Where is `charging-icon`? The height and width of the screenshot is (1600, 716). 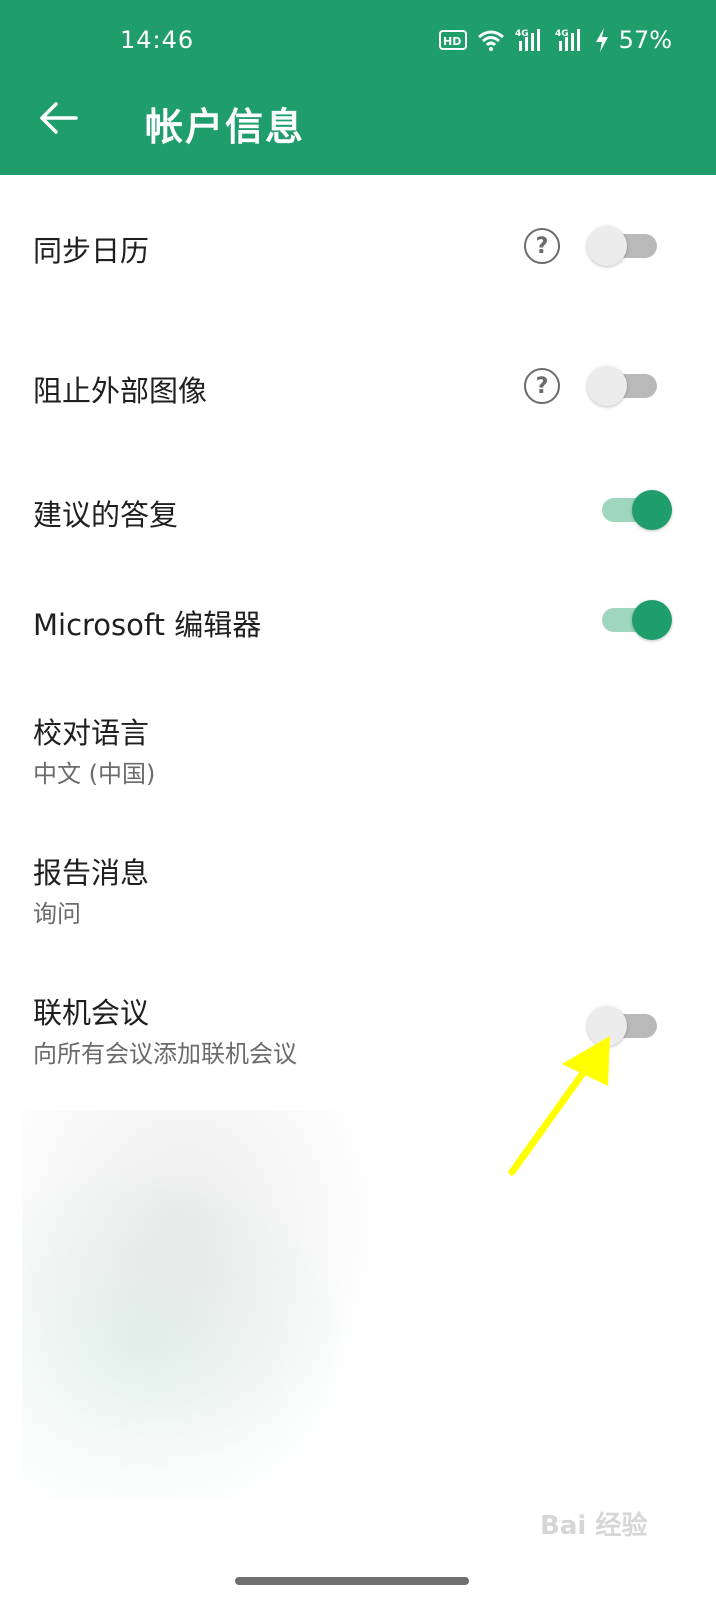
charging-icon is located at coordinates (602, 40).